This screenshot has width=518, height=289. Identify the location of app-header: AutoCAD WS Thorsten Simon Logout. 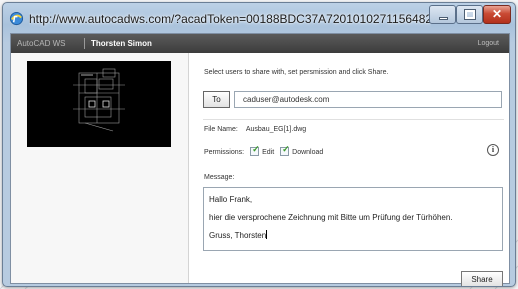
(260, 43).